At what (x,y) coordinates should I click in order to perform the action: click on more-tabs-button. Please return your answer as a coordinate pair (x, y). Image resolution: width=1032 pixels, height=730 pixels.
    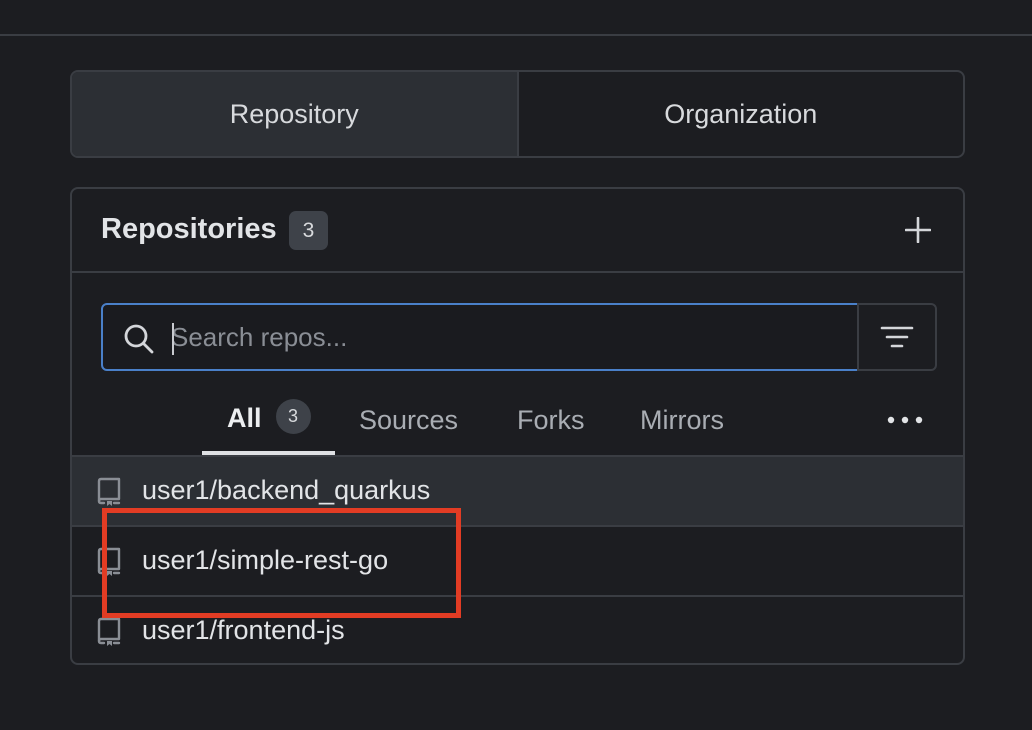
    Looking at the image, I should click on (905, 420).